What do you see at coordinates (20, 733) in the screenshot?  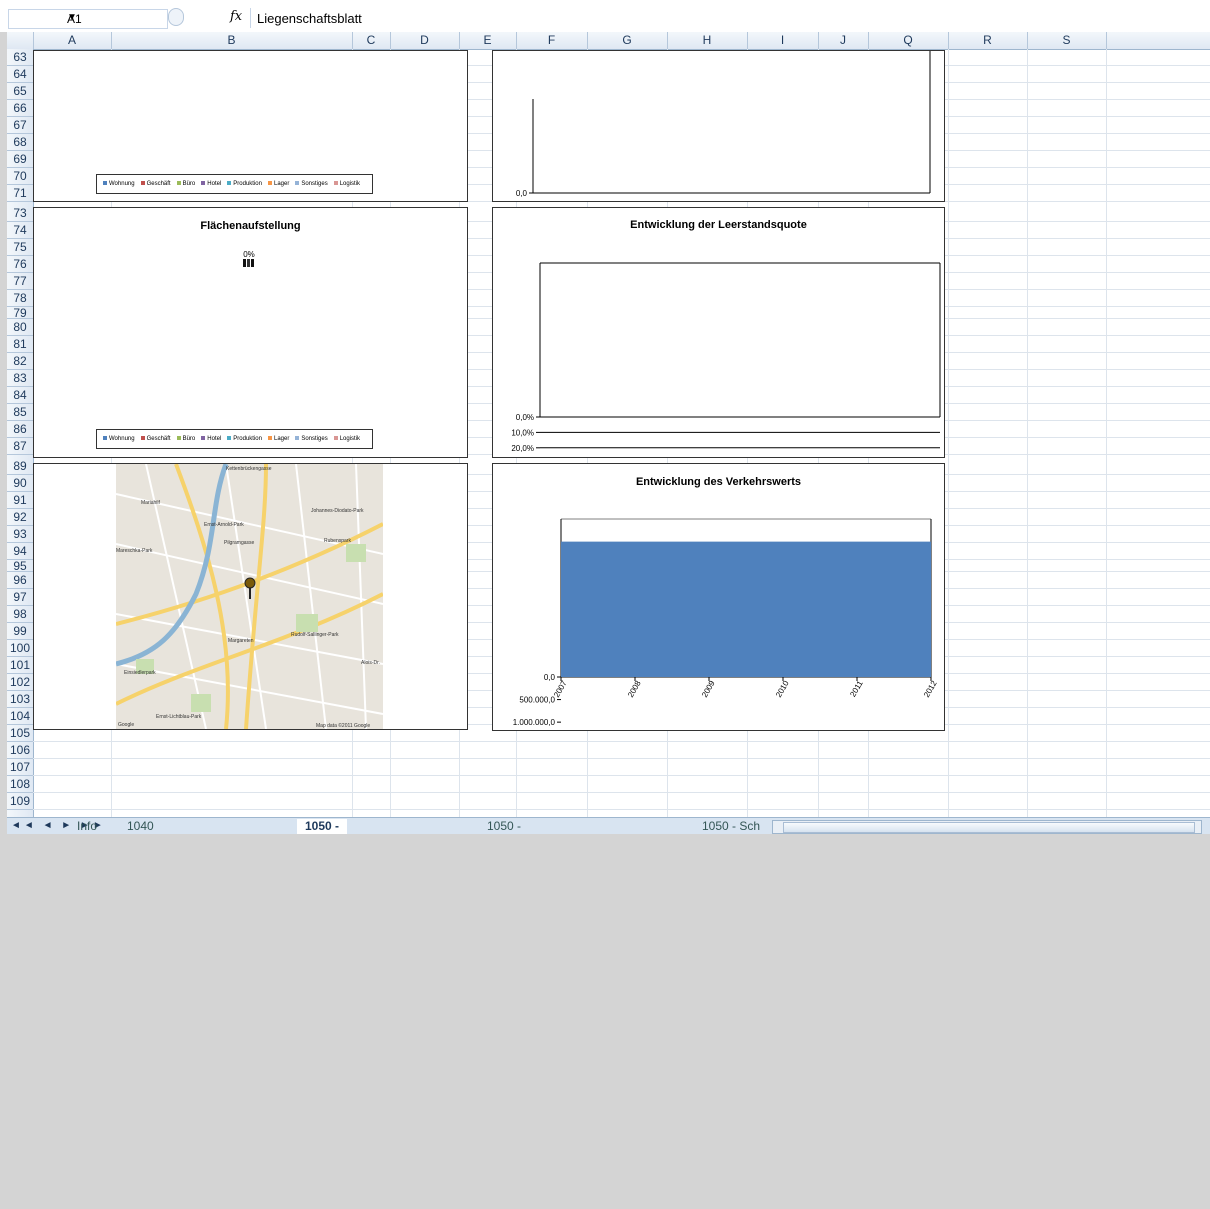 I see `row-header-105: 105` at bounding box center [20, 733].